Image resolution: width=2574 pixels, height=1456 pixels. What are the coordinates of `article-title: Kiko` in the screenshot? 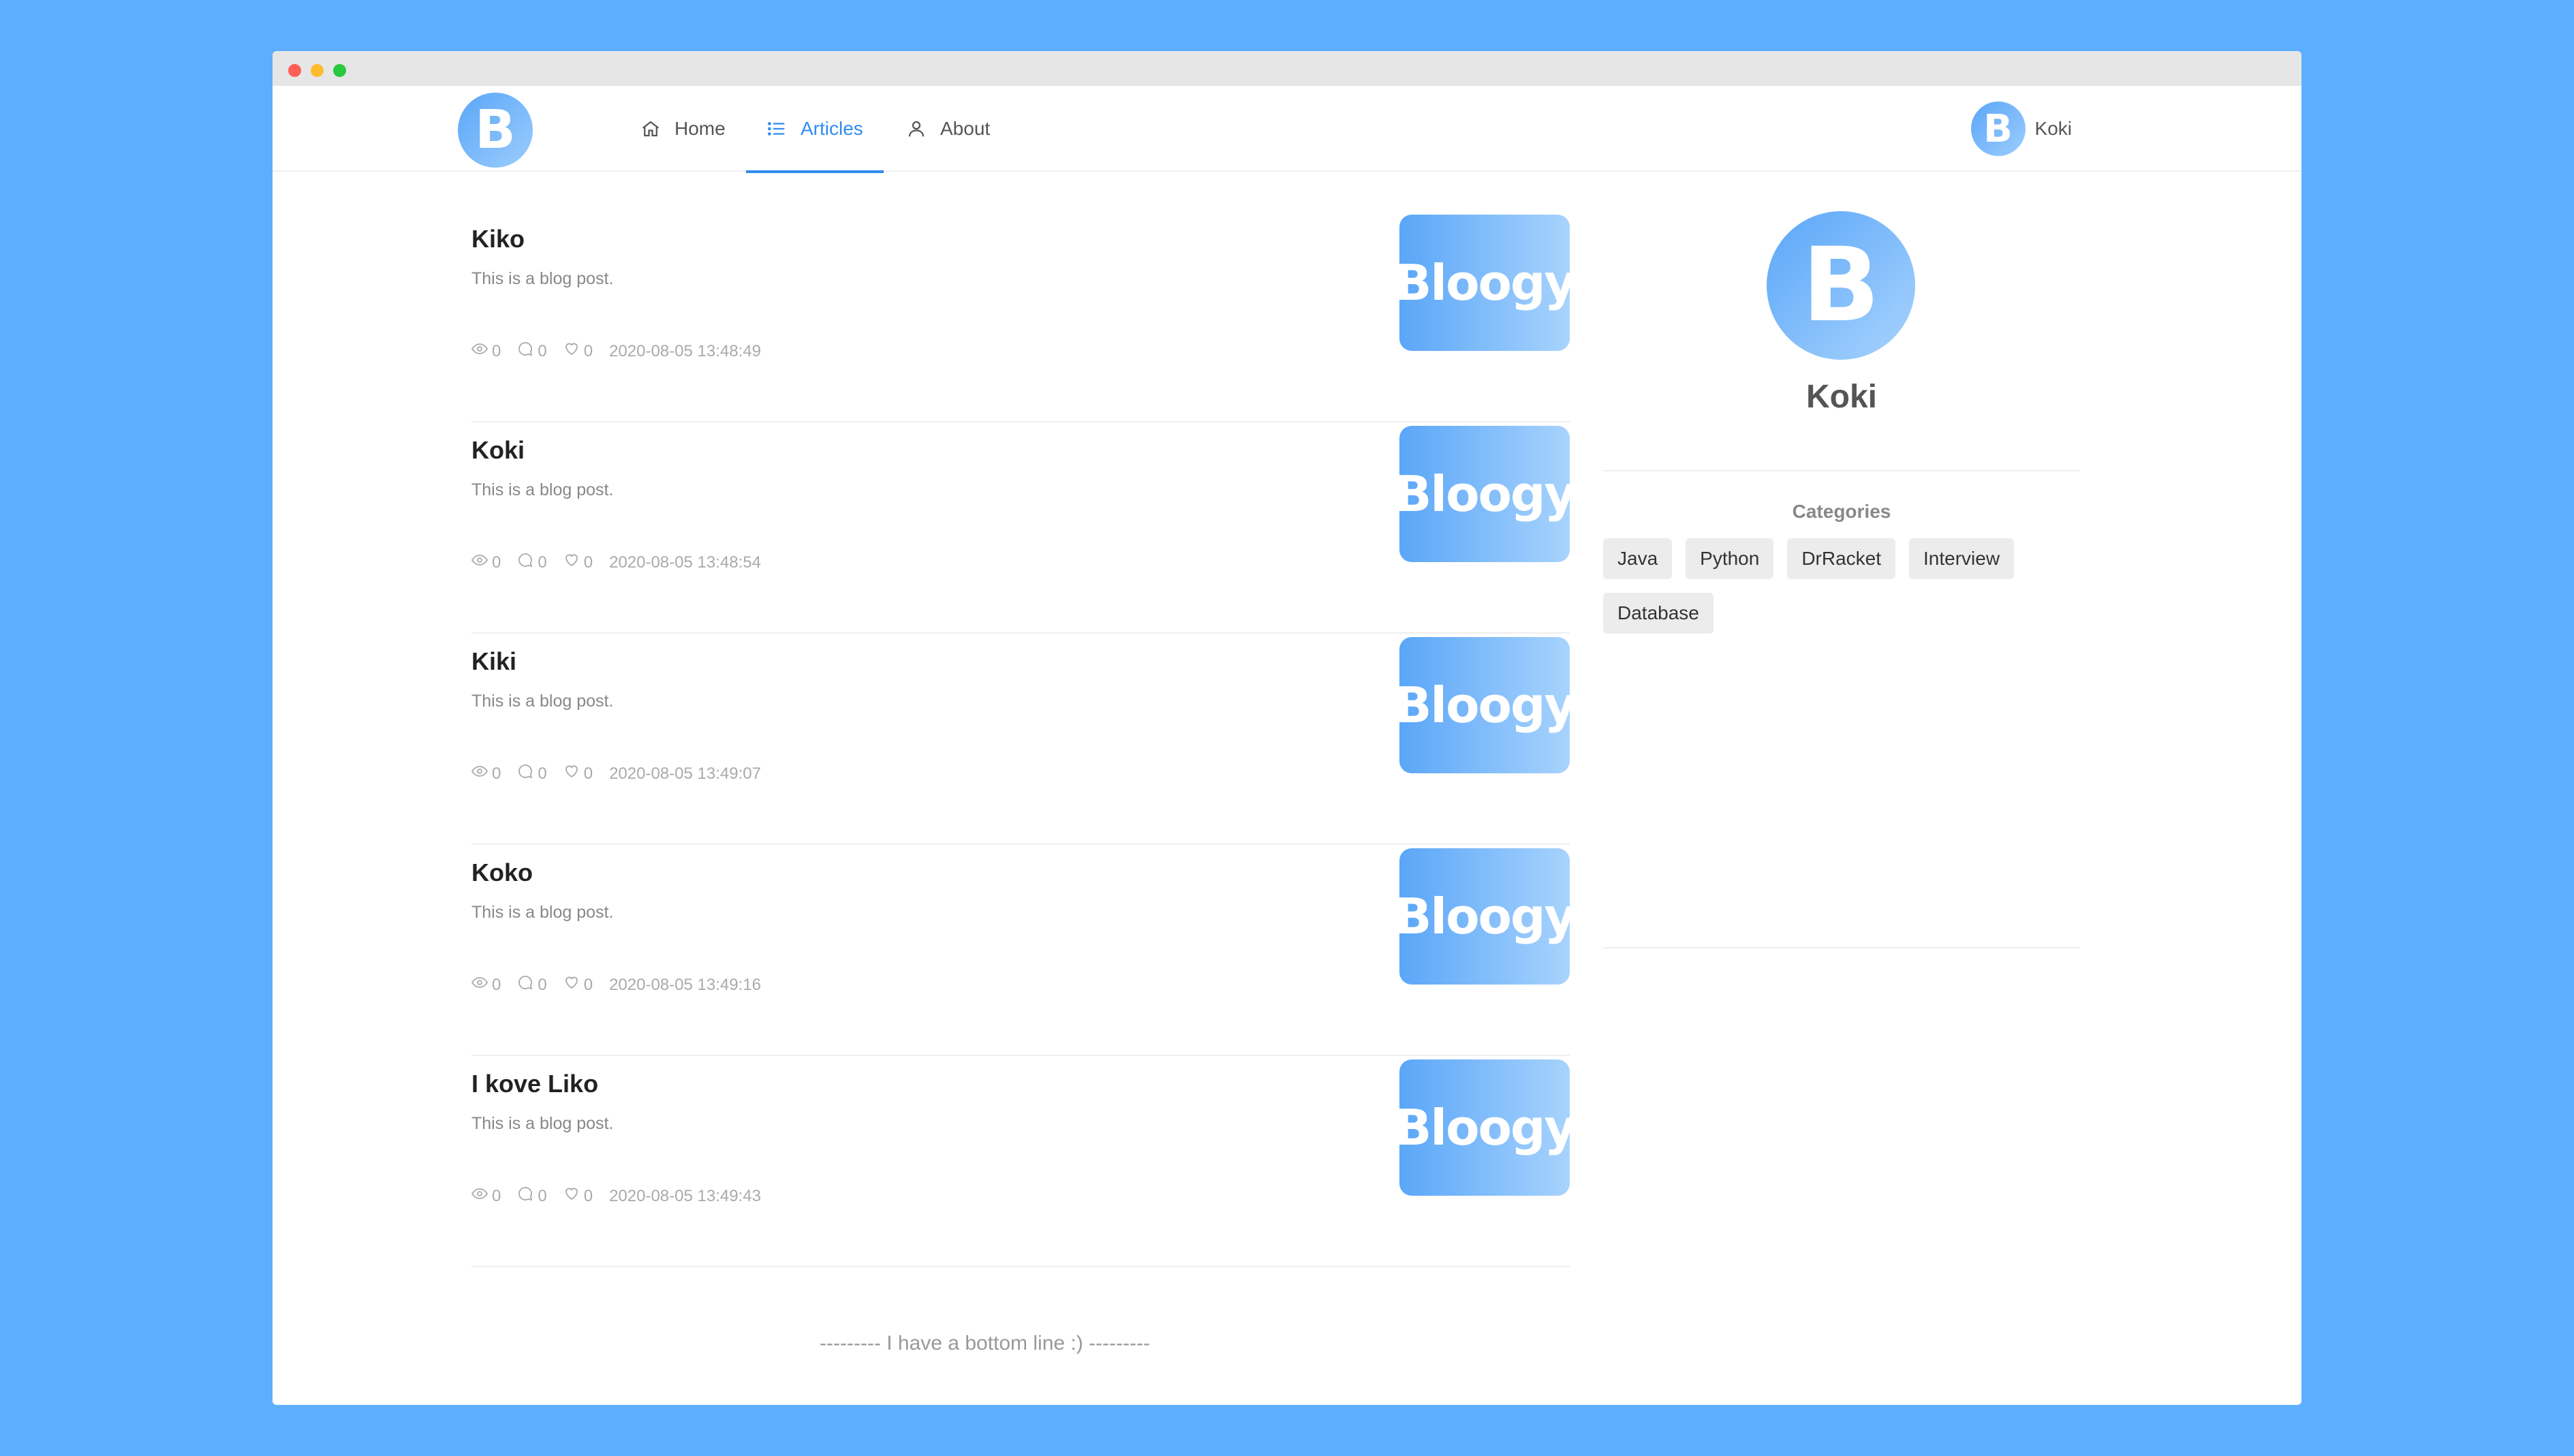 It's located at (498, 239).